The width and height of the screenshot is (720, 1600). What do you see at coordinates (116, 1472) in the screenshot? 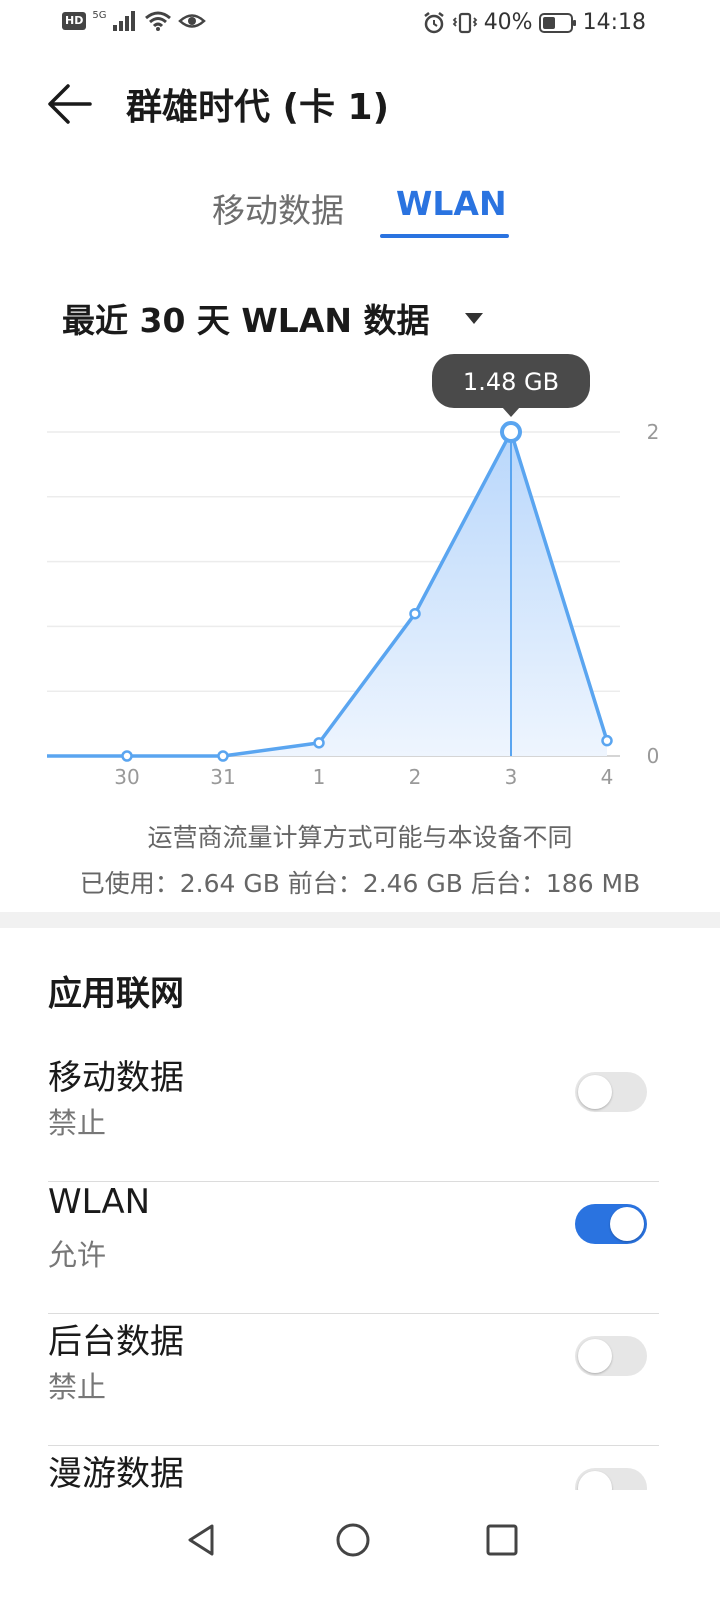
I see `setting-label: 漫游数据` at bounding box center [116, 1472].